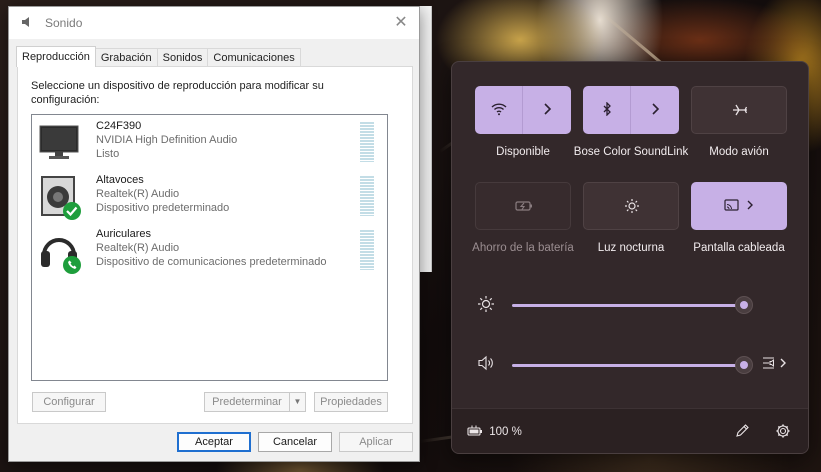 The height and width of the screenshot is (472, 821). Describe the element at coordinates (475, 432) in the screenshot. I see `battery-icon` at that location.